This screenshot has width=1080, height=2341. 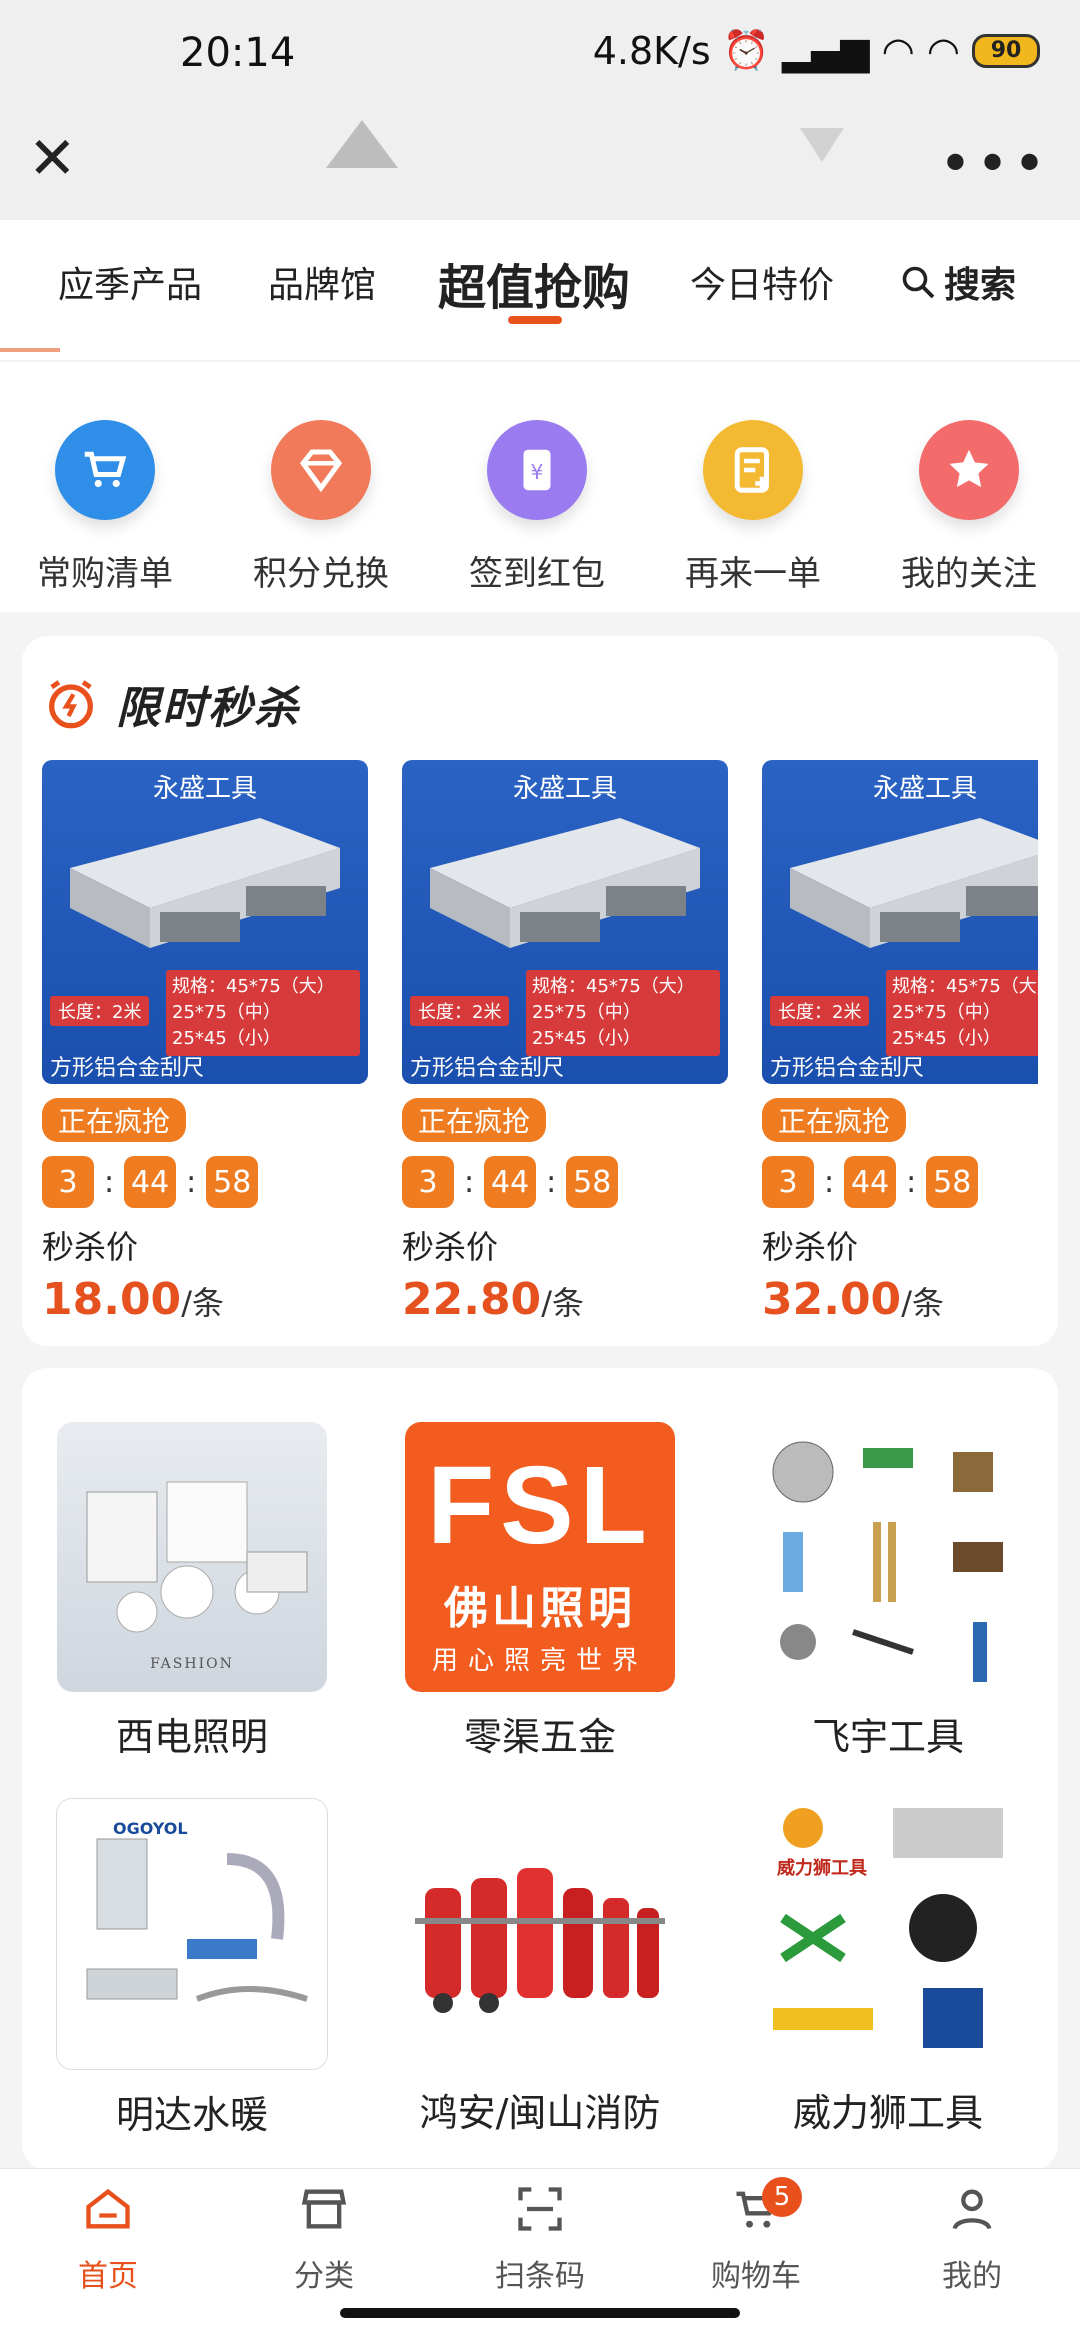 I want to click on brand-item-xidian: FASHION 西电照明, so click(x=192, y=1591).